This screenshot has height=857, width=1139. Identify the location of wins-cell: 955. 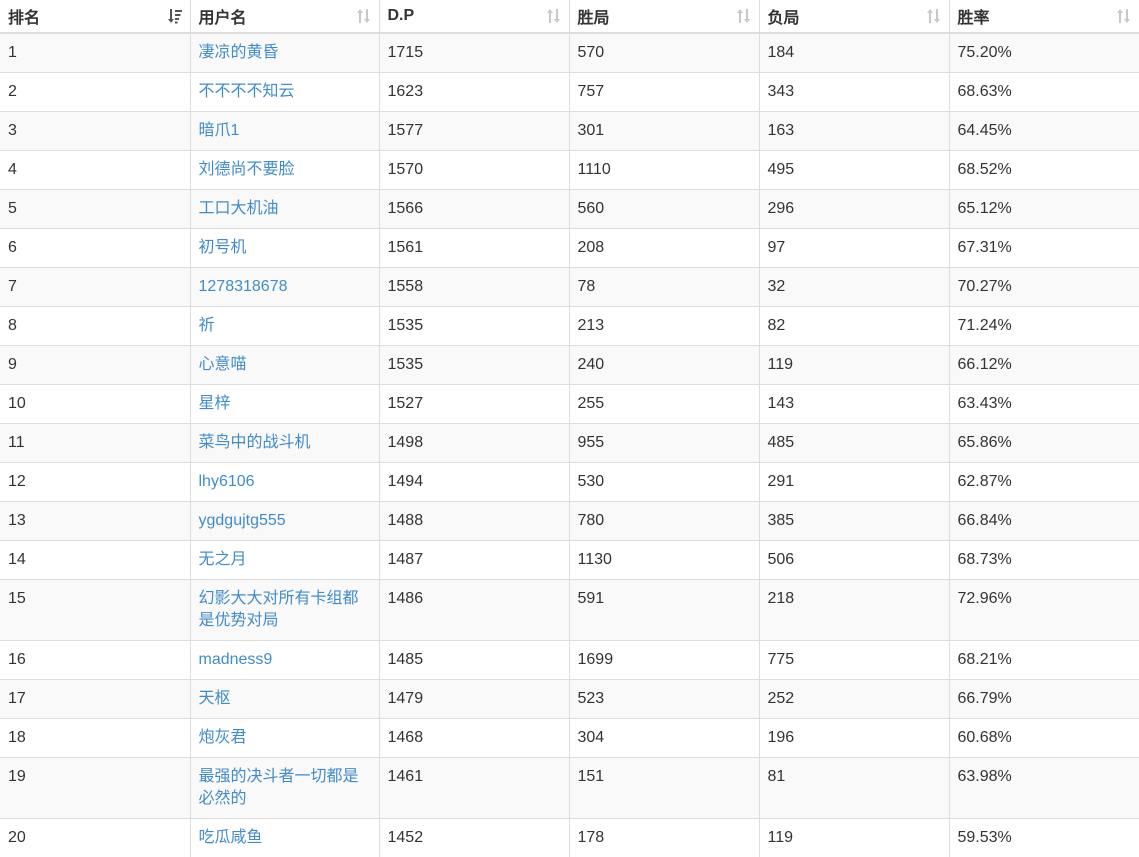
(664, 443).